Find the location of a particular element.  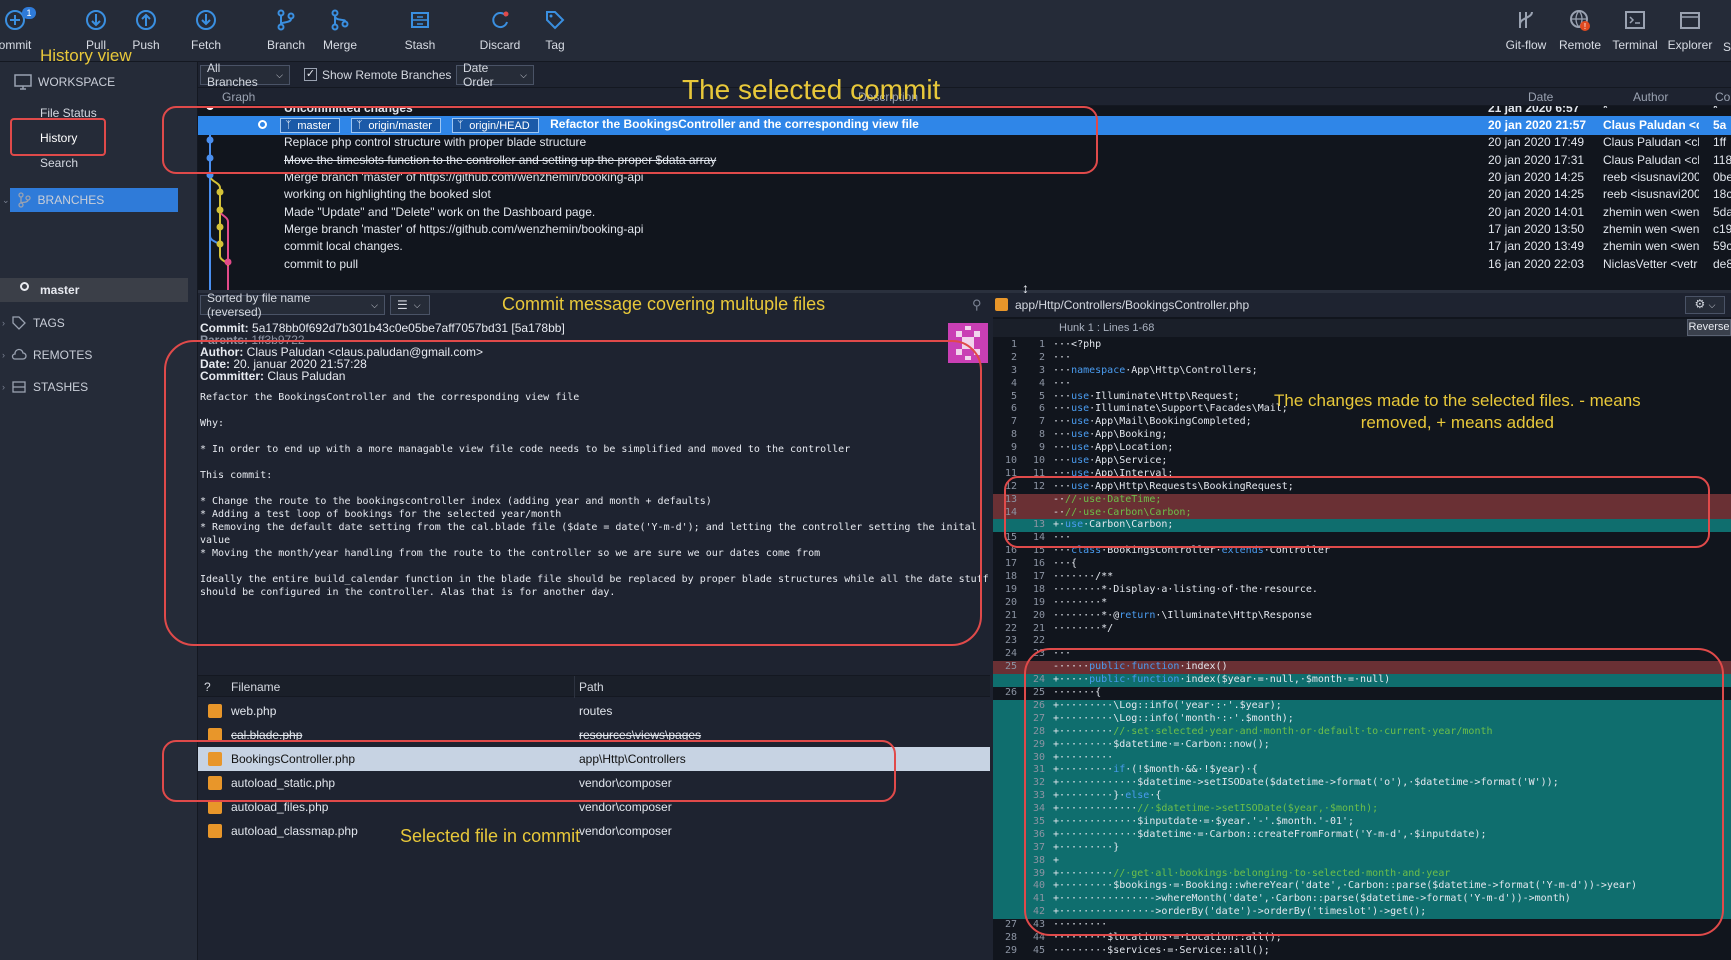

date-column-header: Date is located at coordinates (1540, 97).